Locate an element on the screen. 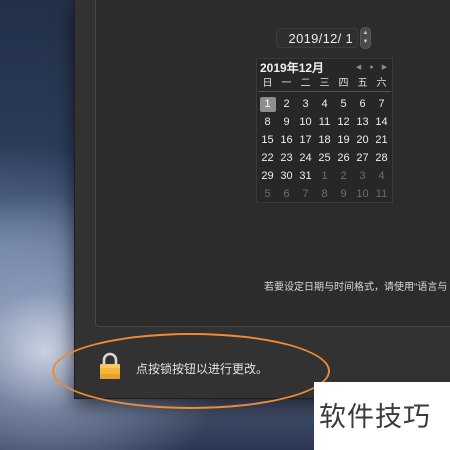  calendar-day: 30 is located at coordinates (286, 176).